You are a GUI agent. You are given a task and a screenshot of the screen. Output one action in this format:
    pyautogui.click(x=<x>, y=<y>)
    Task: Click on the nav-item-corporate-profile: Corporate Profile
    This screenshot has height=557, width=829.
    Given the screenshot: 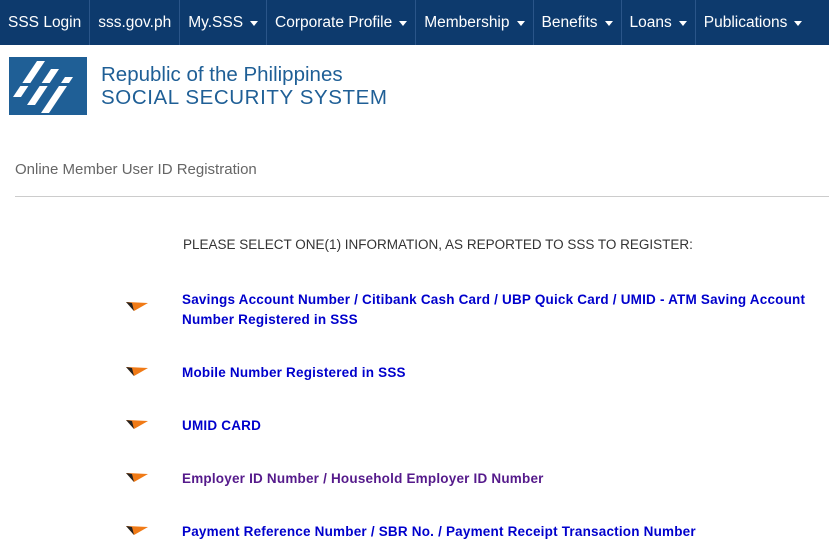 What is the action you would take?
    pyautogui.click(x=342, y=22)
    